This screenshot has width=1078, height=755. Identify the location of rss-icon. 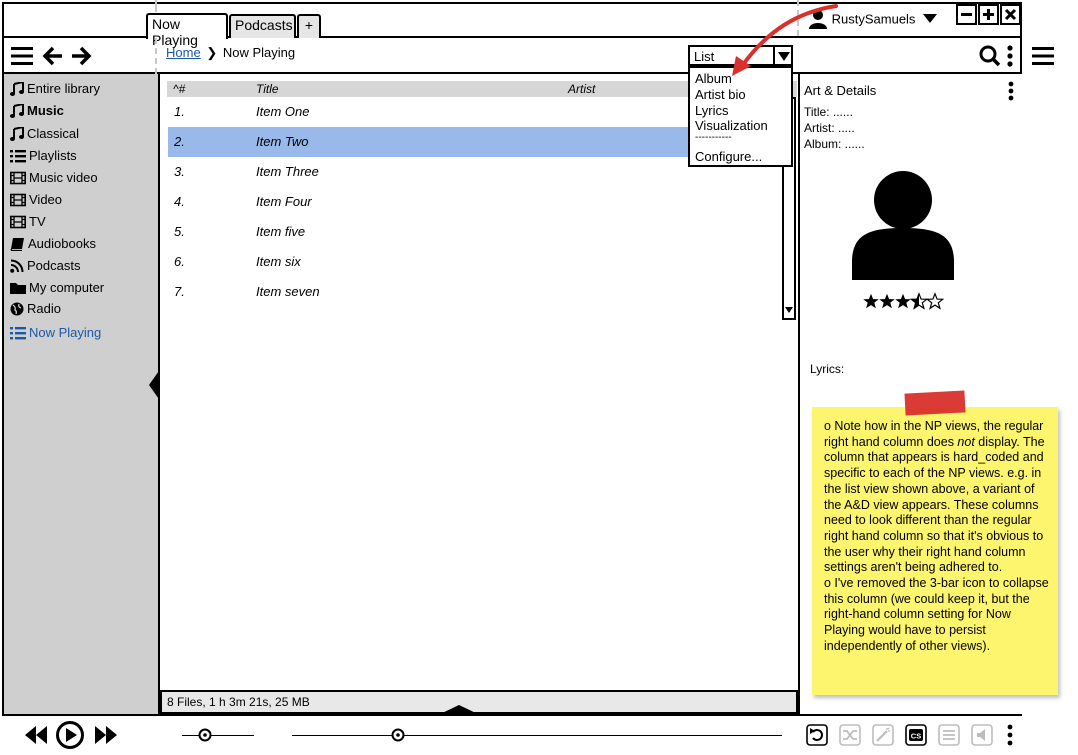
(17, 266).